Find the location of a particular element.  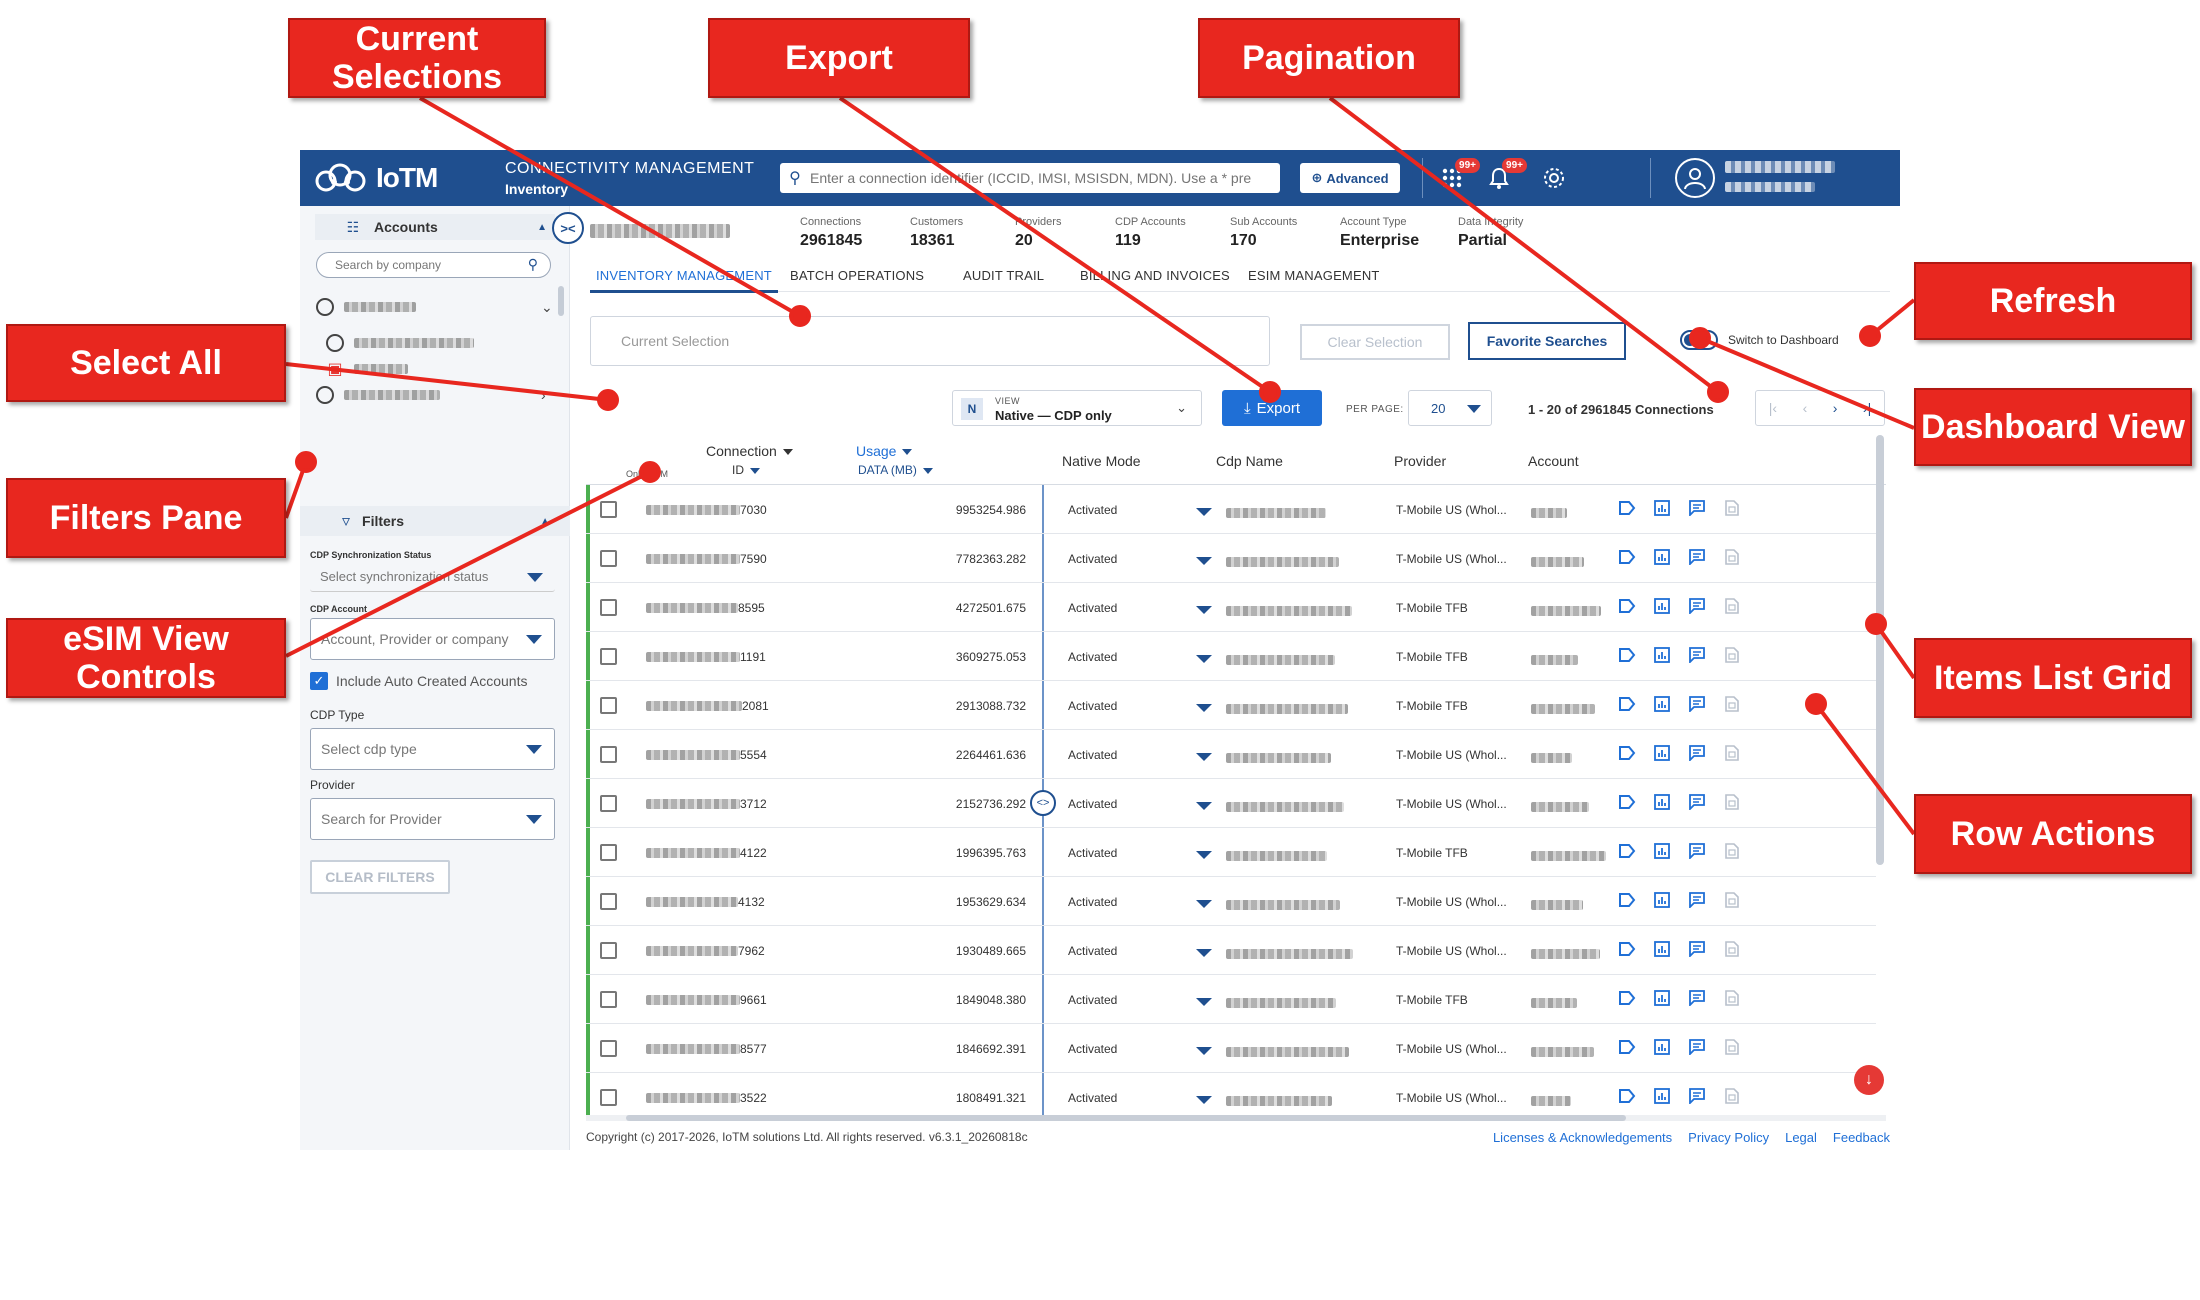

logo: IoTM is located at coordinates (376, 178).